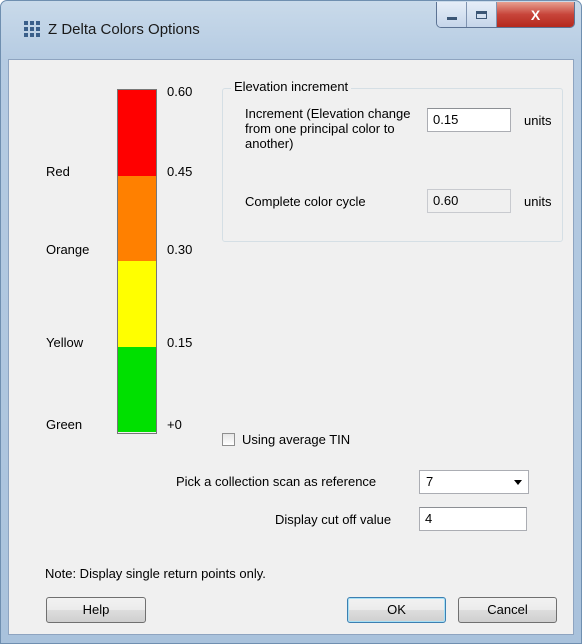 This screenshot has height=644, width=582. What do you see at coordinates (518, 482) in the screenshot?
I see `chevron-down-icon` at bounding box center [518, 482].